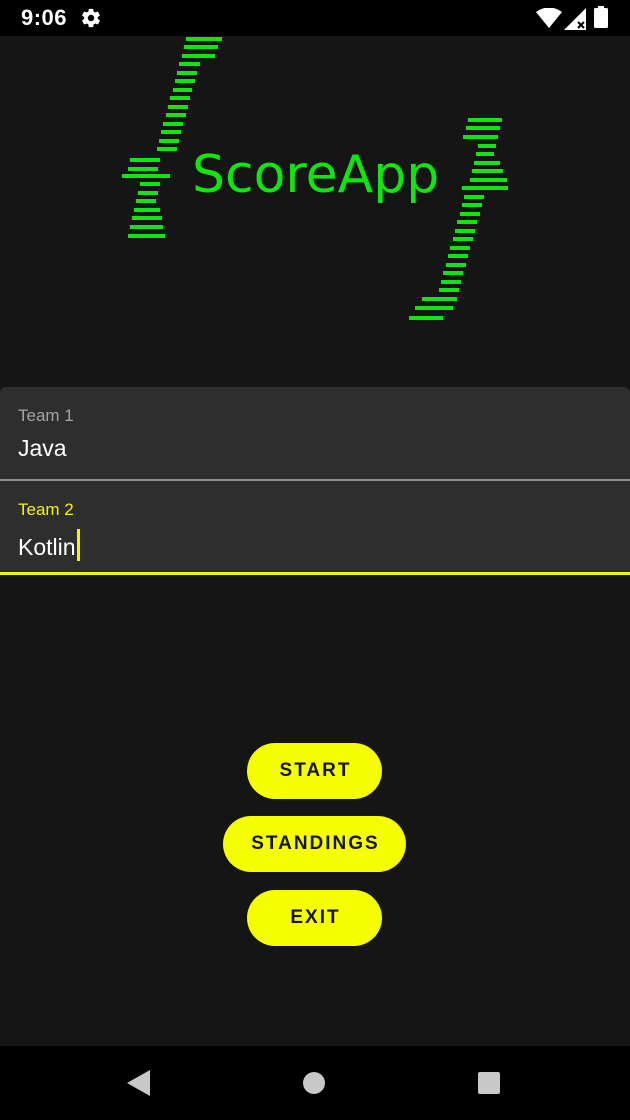  I want to click on gear-icon, so click(91, 18).